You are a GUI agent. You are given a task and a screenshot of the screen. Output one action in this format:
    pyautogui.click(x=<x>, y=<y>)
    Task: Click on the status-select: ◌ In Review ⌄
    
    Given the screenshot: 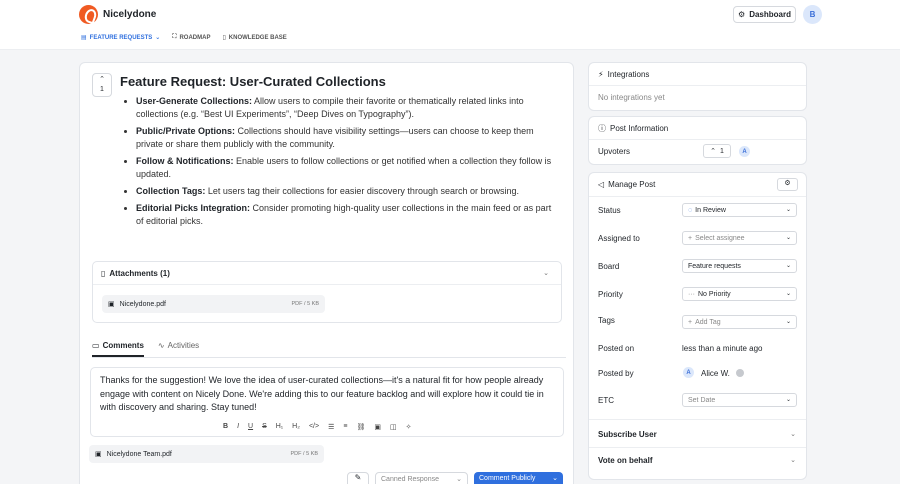 What is the action you would take?
    pyautogui.click(x=739, y=210)
    